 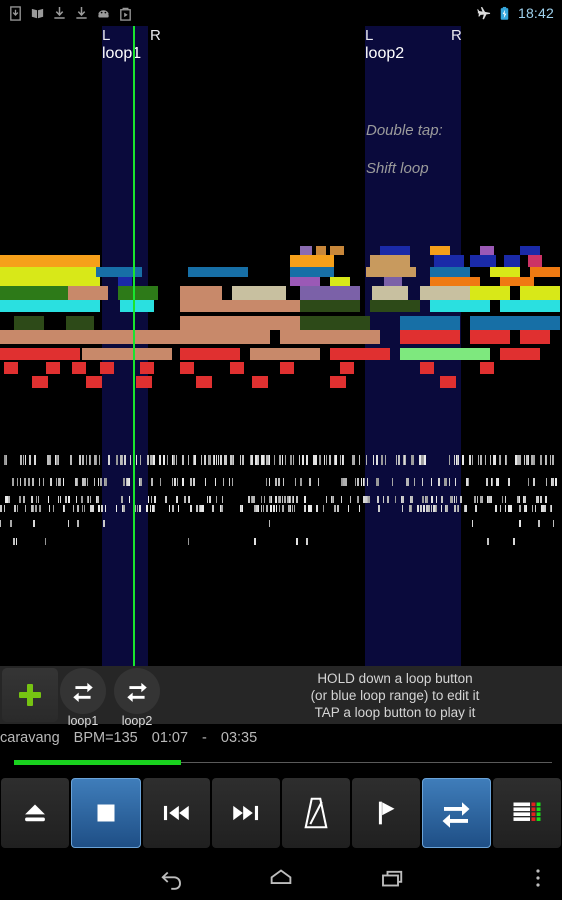 I want to click on add-loop-button, so click(x=30, y=695).